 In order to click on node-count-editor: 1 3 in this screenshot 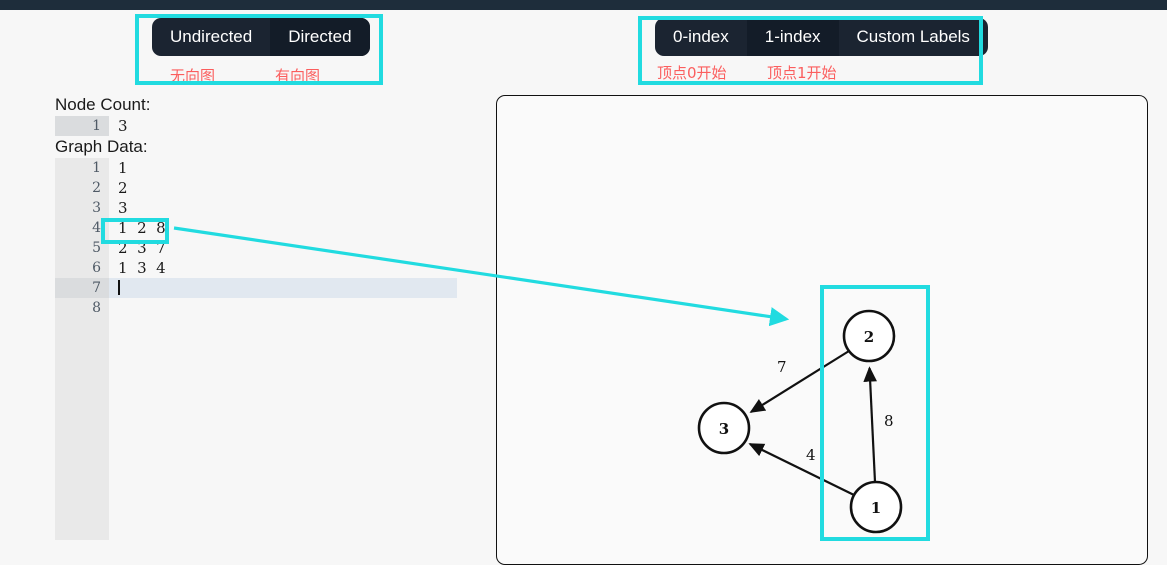, I will do `click(256, 126)`.